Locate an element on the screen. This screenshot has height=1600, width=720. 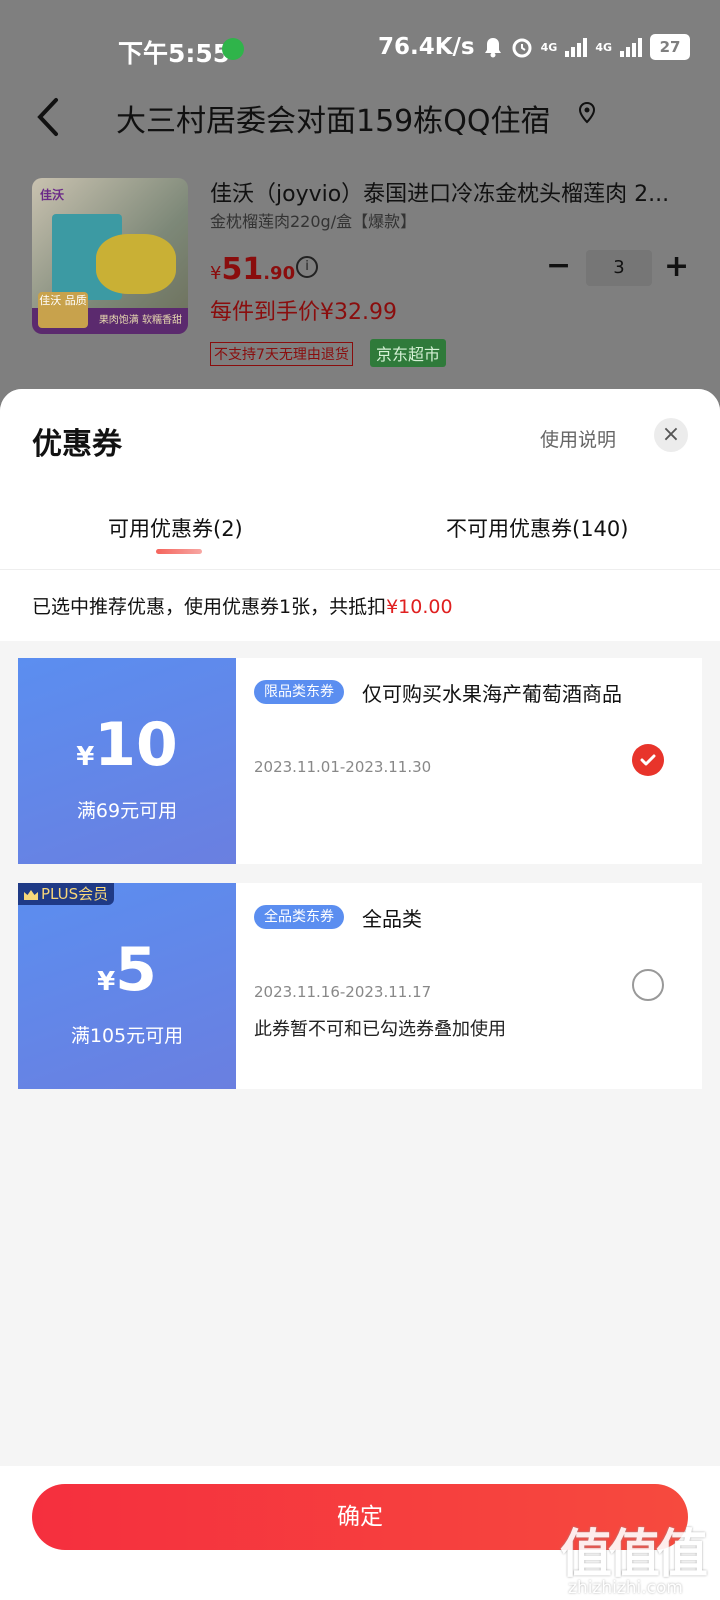
plus-badge-label: PLUS会员 is located at coordinates (75, 894).